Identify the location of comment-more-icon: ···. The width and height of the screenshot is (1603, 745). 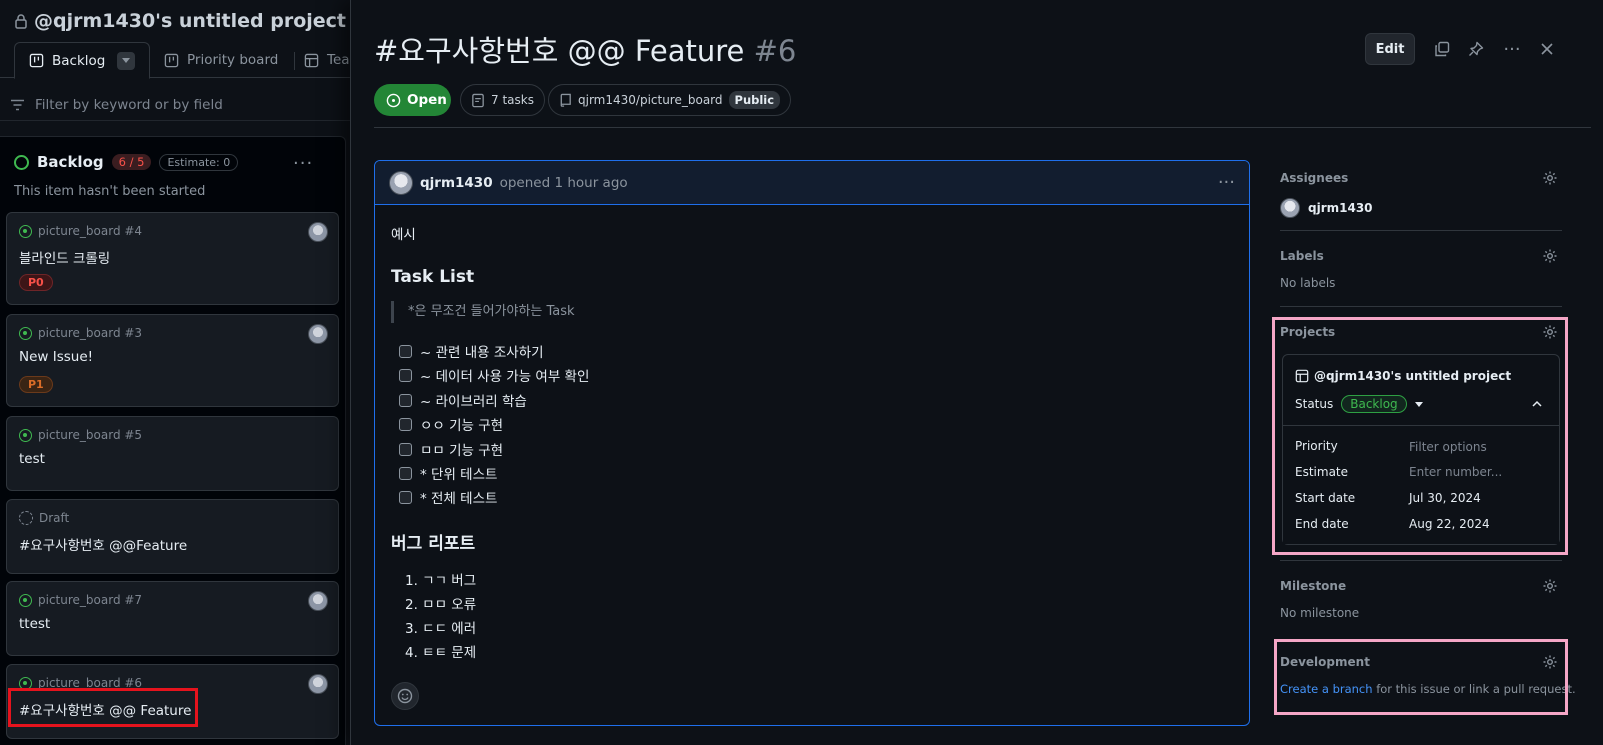
(1226, 182).